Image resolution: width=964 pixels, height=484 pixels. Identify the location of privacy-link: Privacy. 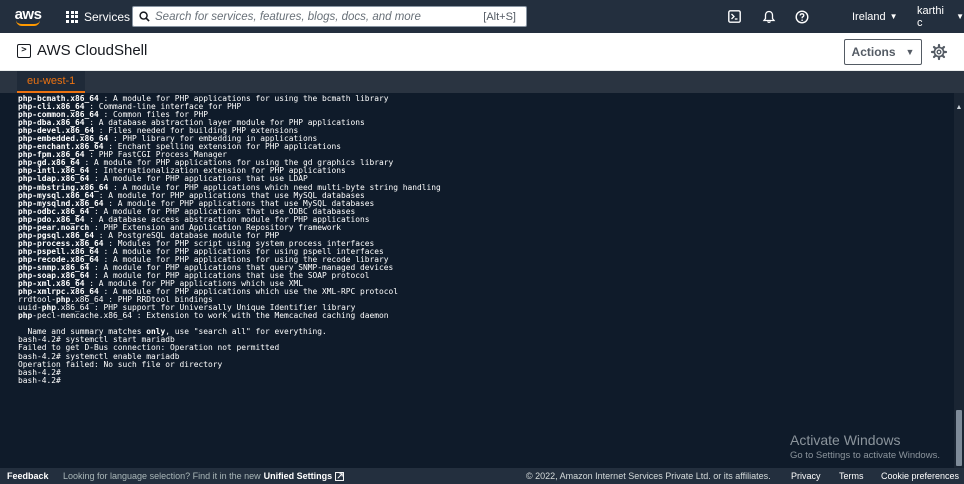
(806, 476).